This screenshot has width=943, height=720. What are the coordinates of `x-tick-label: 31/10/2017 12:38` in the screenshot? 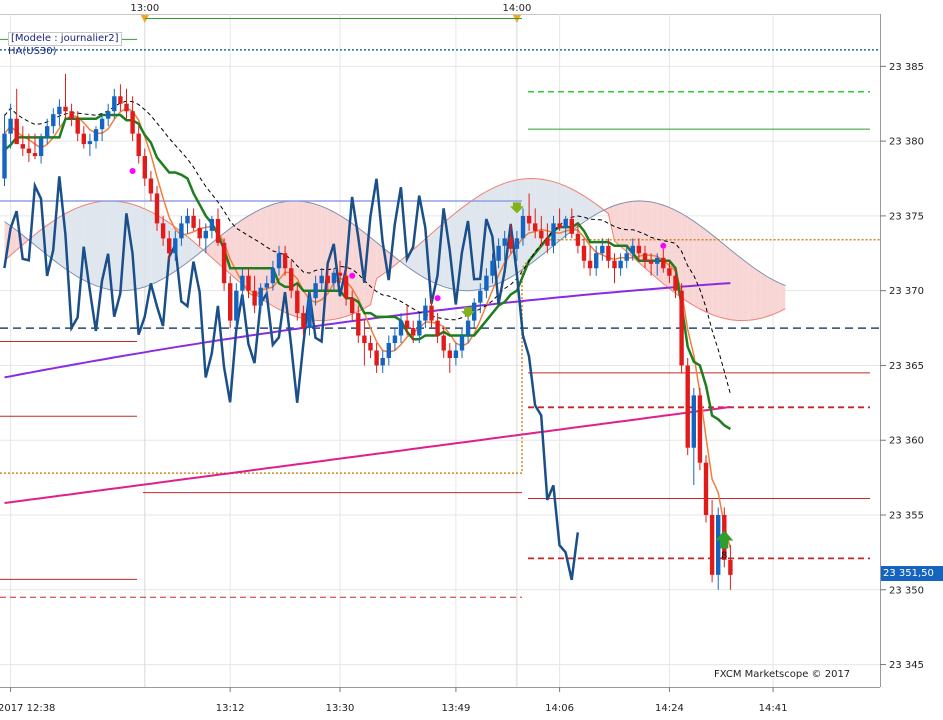 It's located at (27, 708).